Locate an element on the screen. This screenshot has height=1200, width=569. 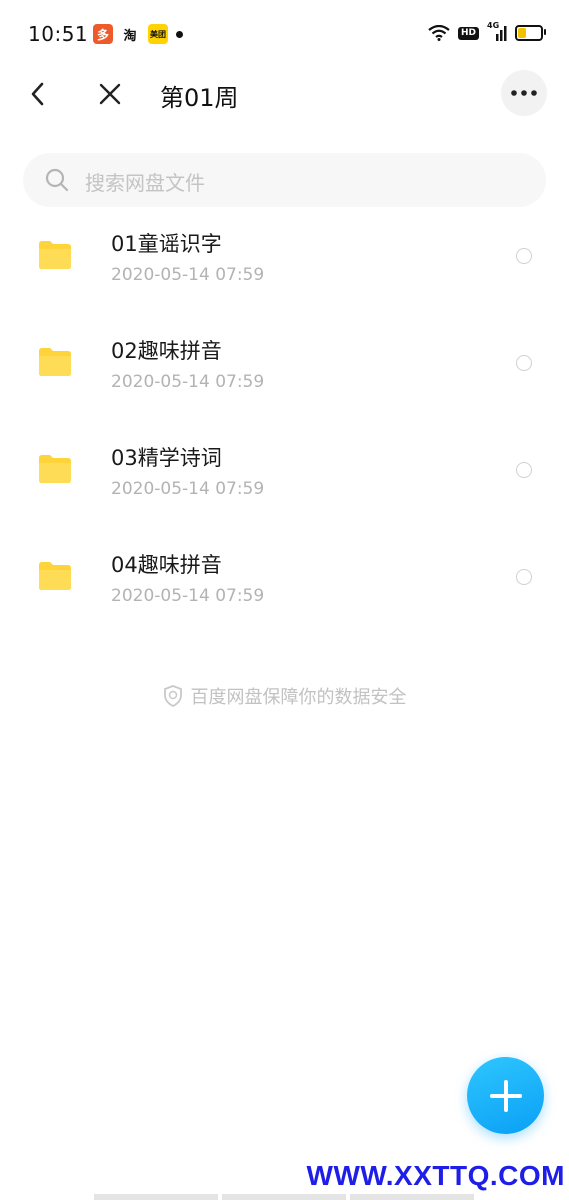
shield-icon is located at coordinates (172, 696).